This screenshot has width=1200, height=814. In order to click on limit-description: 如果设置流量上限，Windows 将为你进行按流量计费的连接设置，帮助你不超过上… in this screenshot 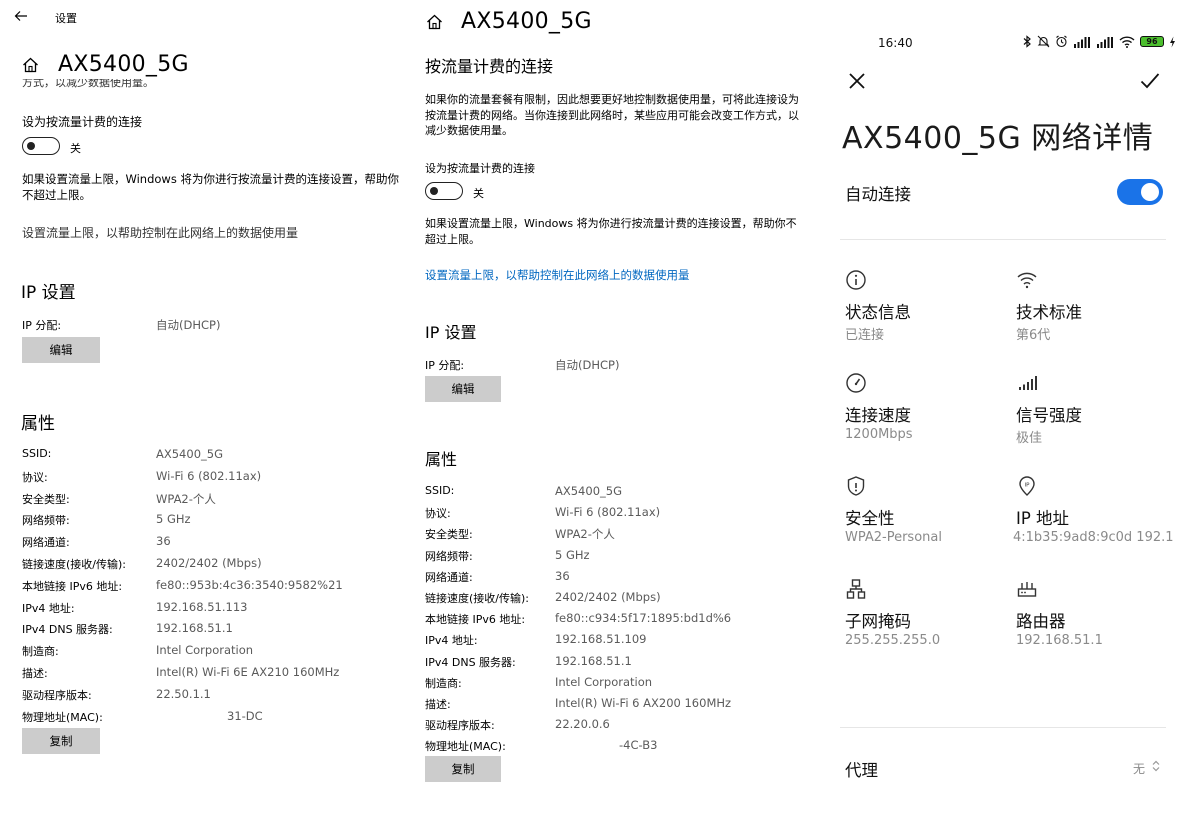, I will do `click(611, 231)`.